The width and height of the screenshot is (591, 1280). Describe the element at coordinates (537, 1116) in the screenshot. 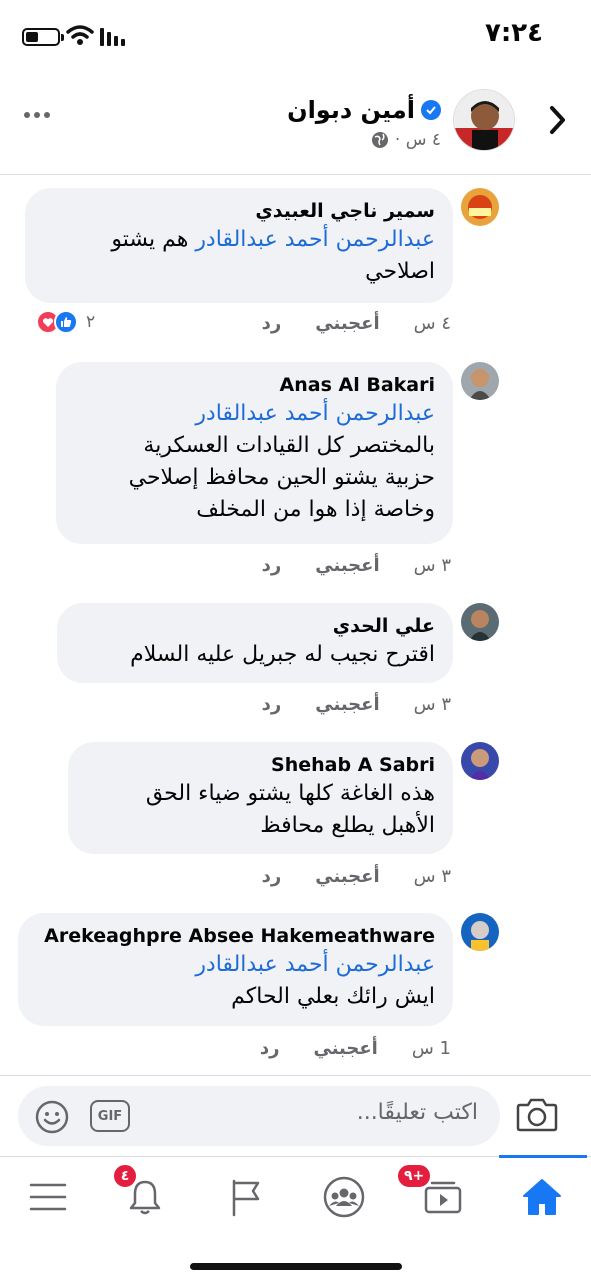

I see `camera-icon` at that location.